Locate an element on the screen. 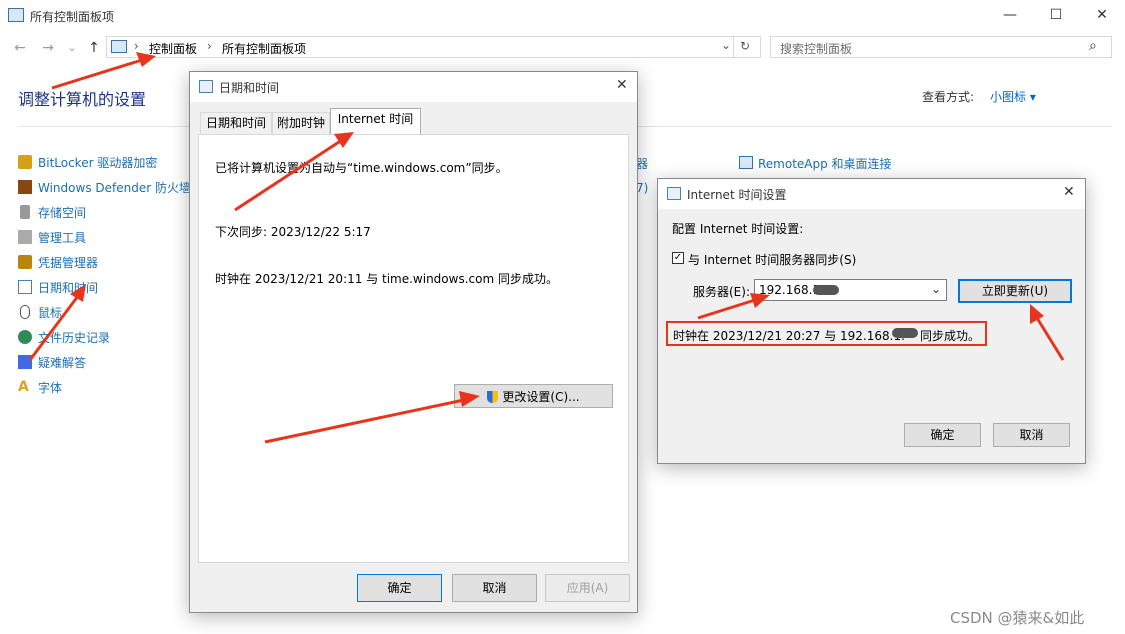 The width and height of the screenshot is (1125, 634). server-value: 192.168.1 is located at coordinates (790, 290).